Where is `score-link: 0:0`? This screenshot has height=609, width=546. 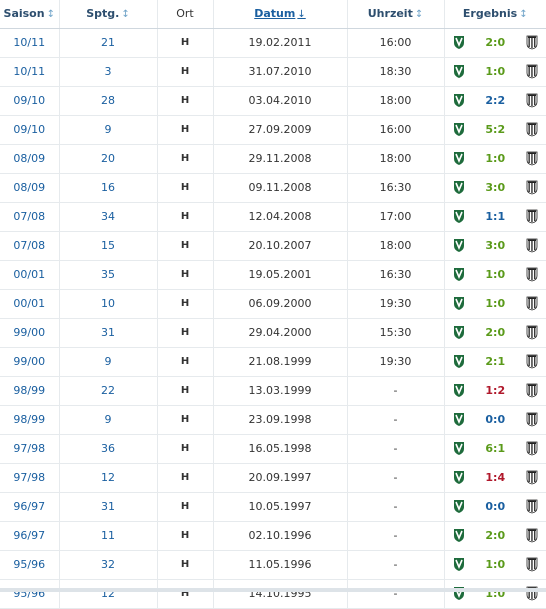
score-link: 0:0 is located at coordinates (495, 419).